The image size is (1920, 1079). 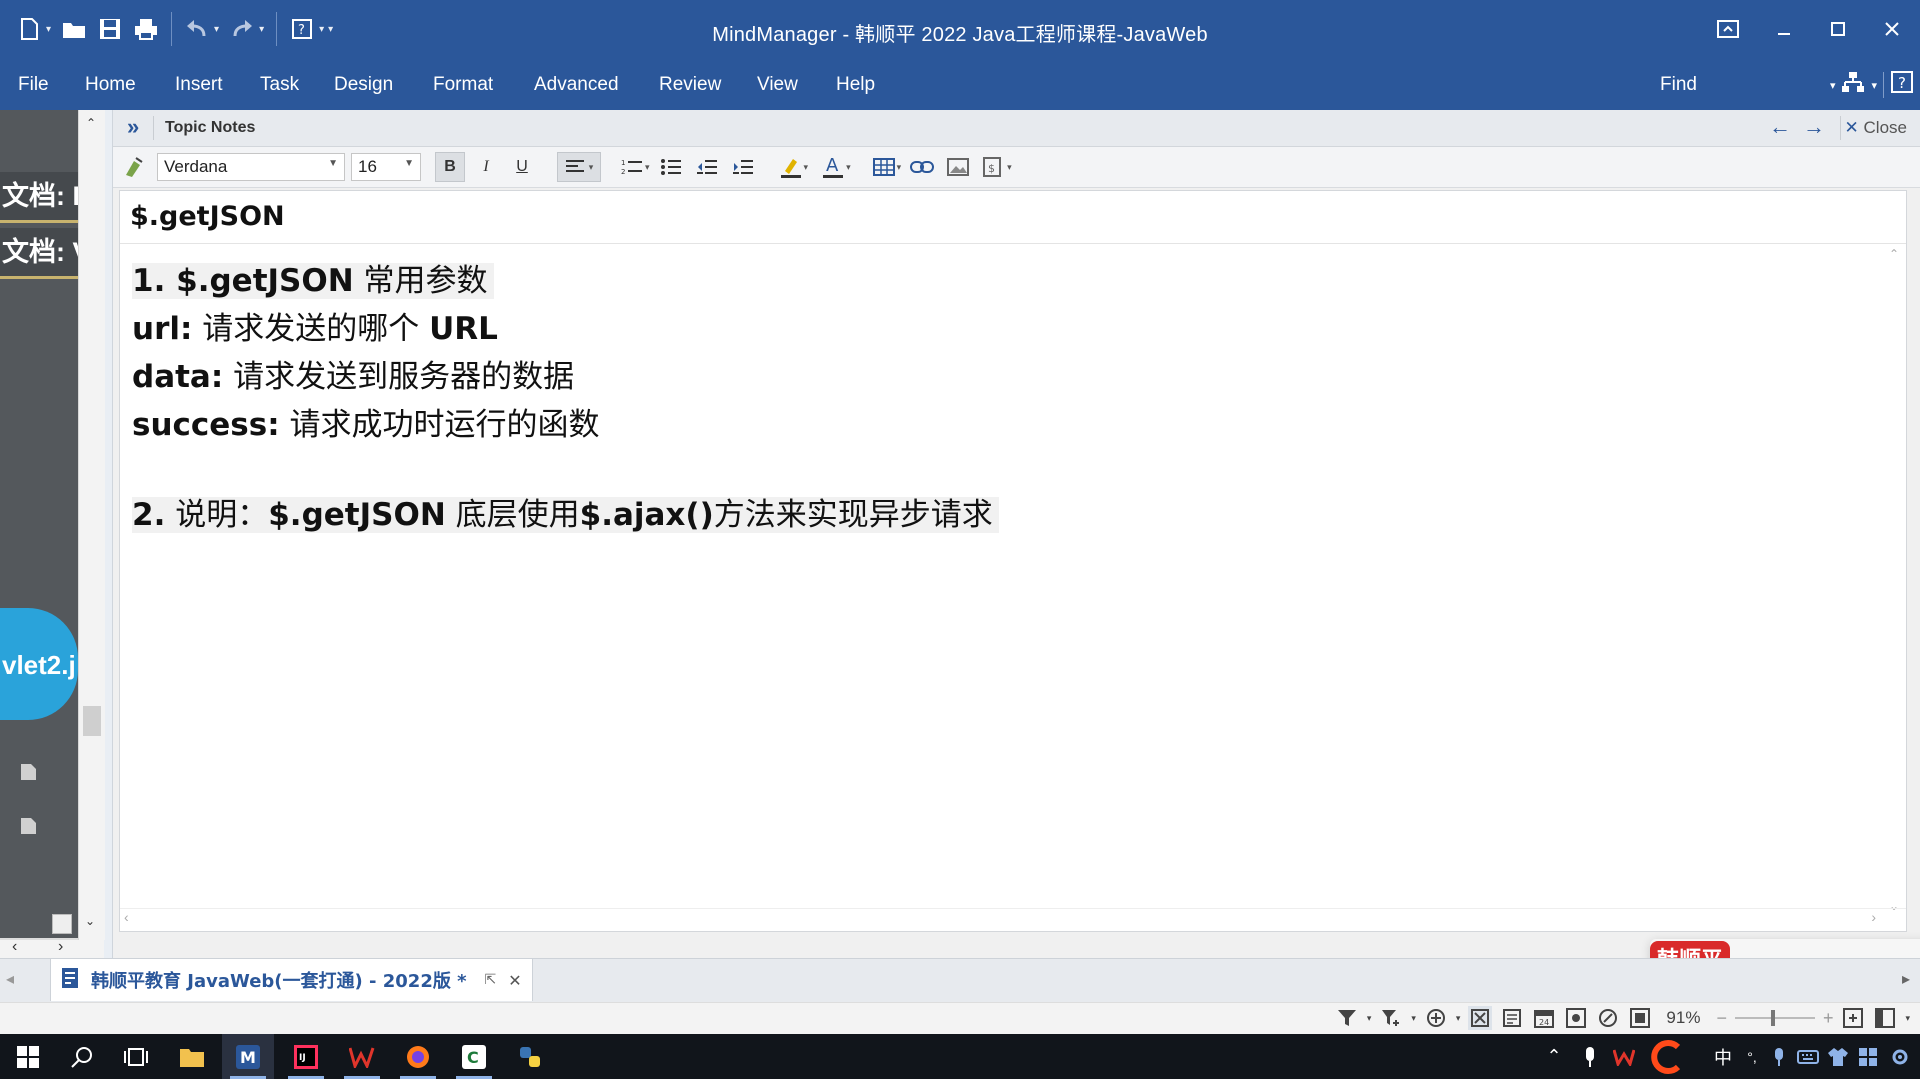 What do you see at coordinates (1013, 919) in the screenshot?
I see `editor-horizontal-scrollbar: ‹ ›` at bounding box center [1013, 919].